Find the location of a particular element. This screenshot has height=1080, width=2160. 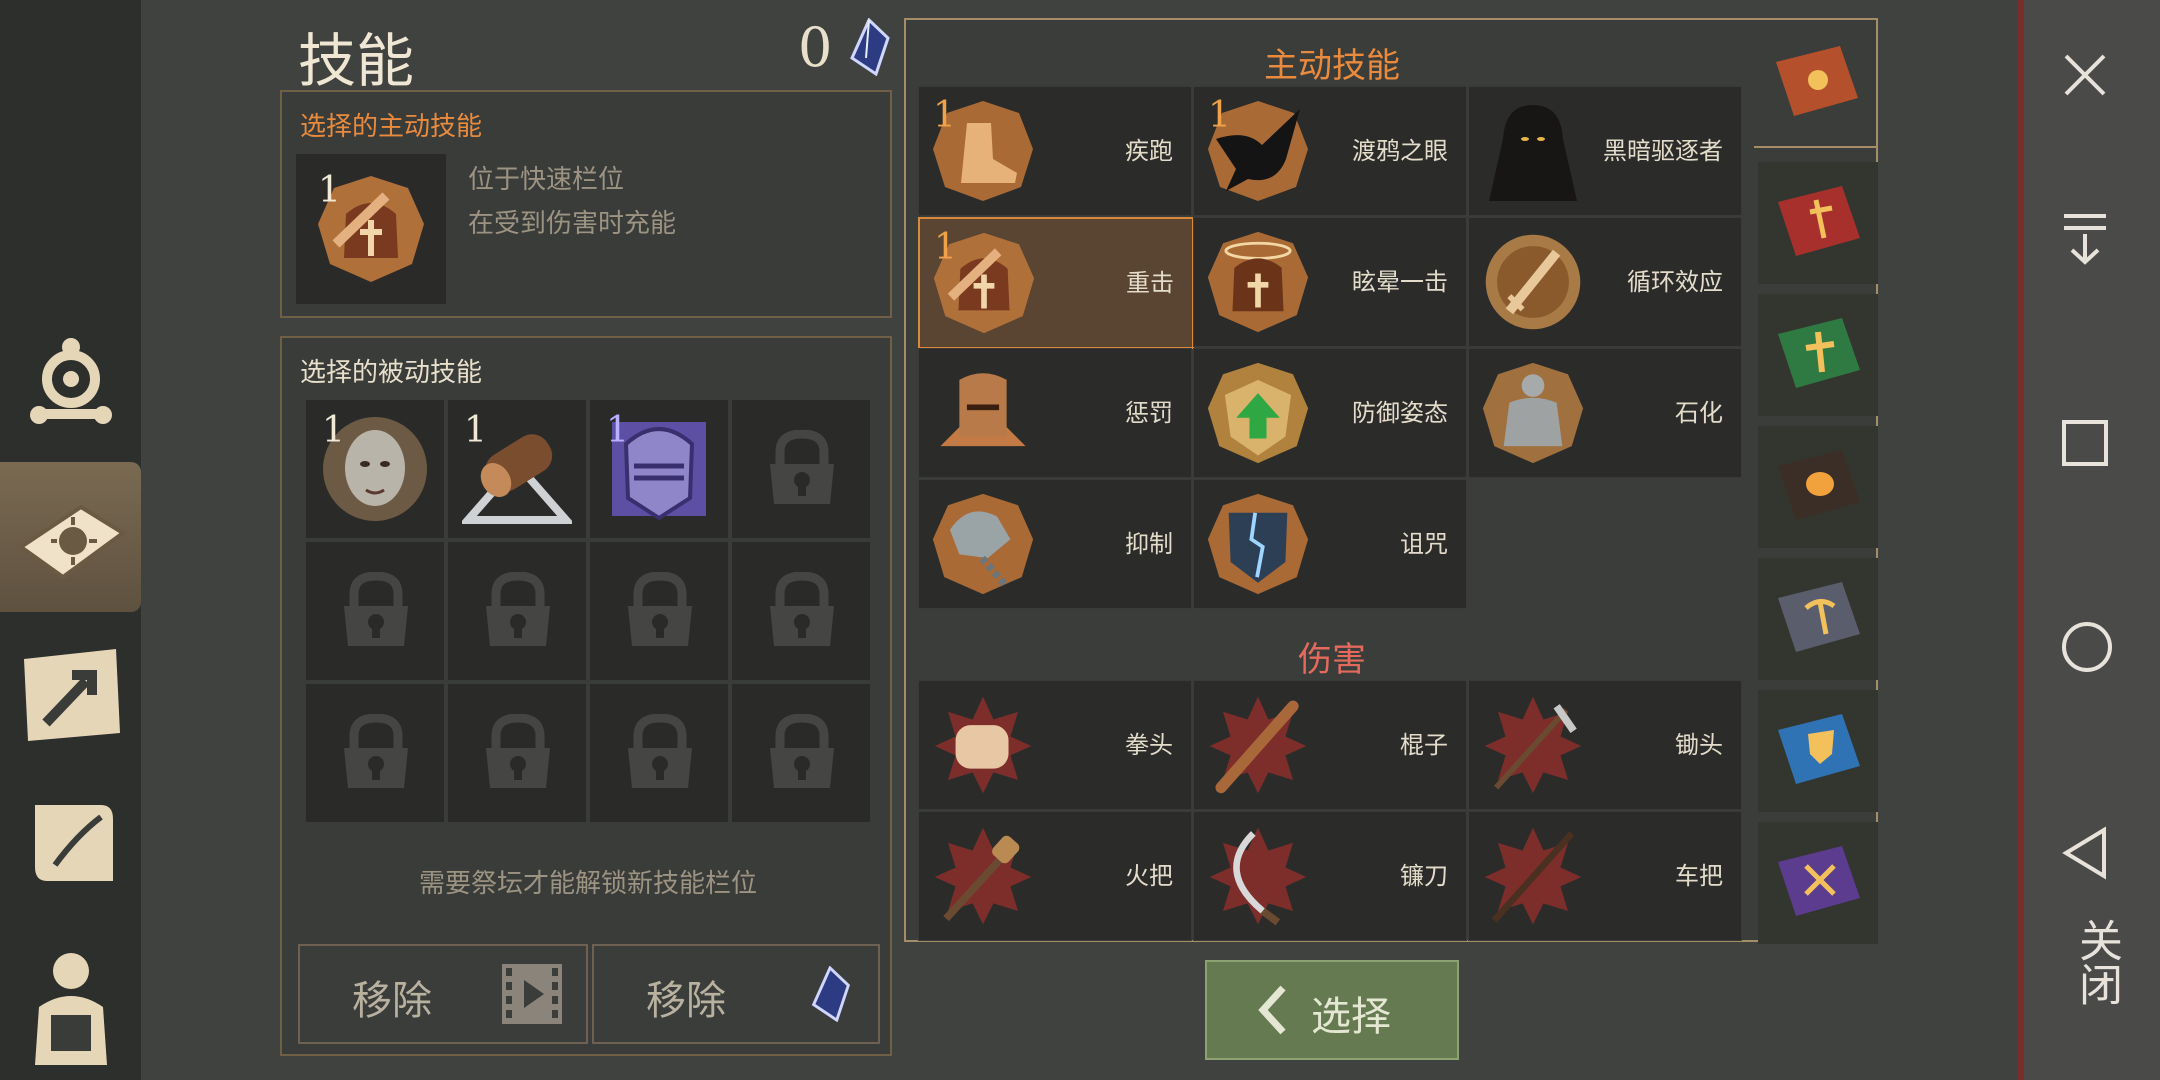

nav-crafting is located at coordinates (70, 383).